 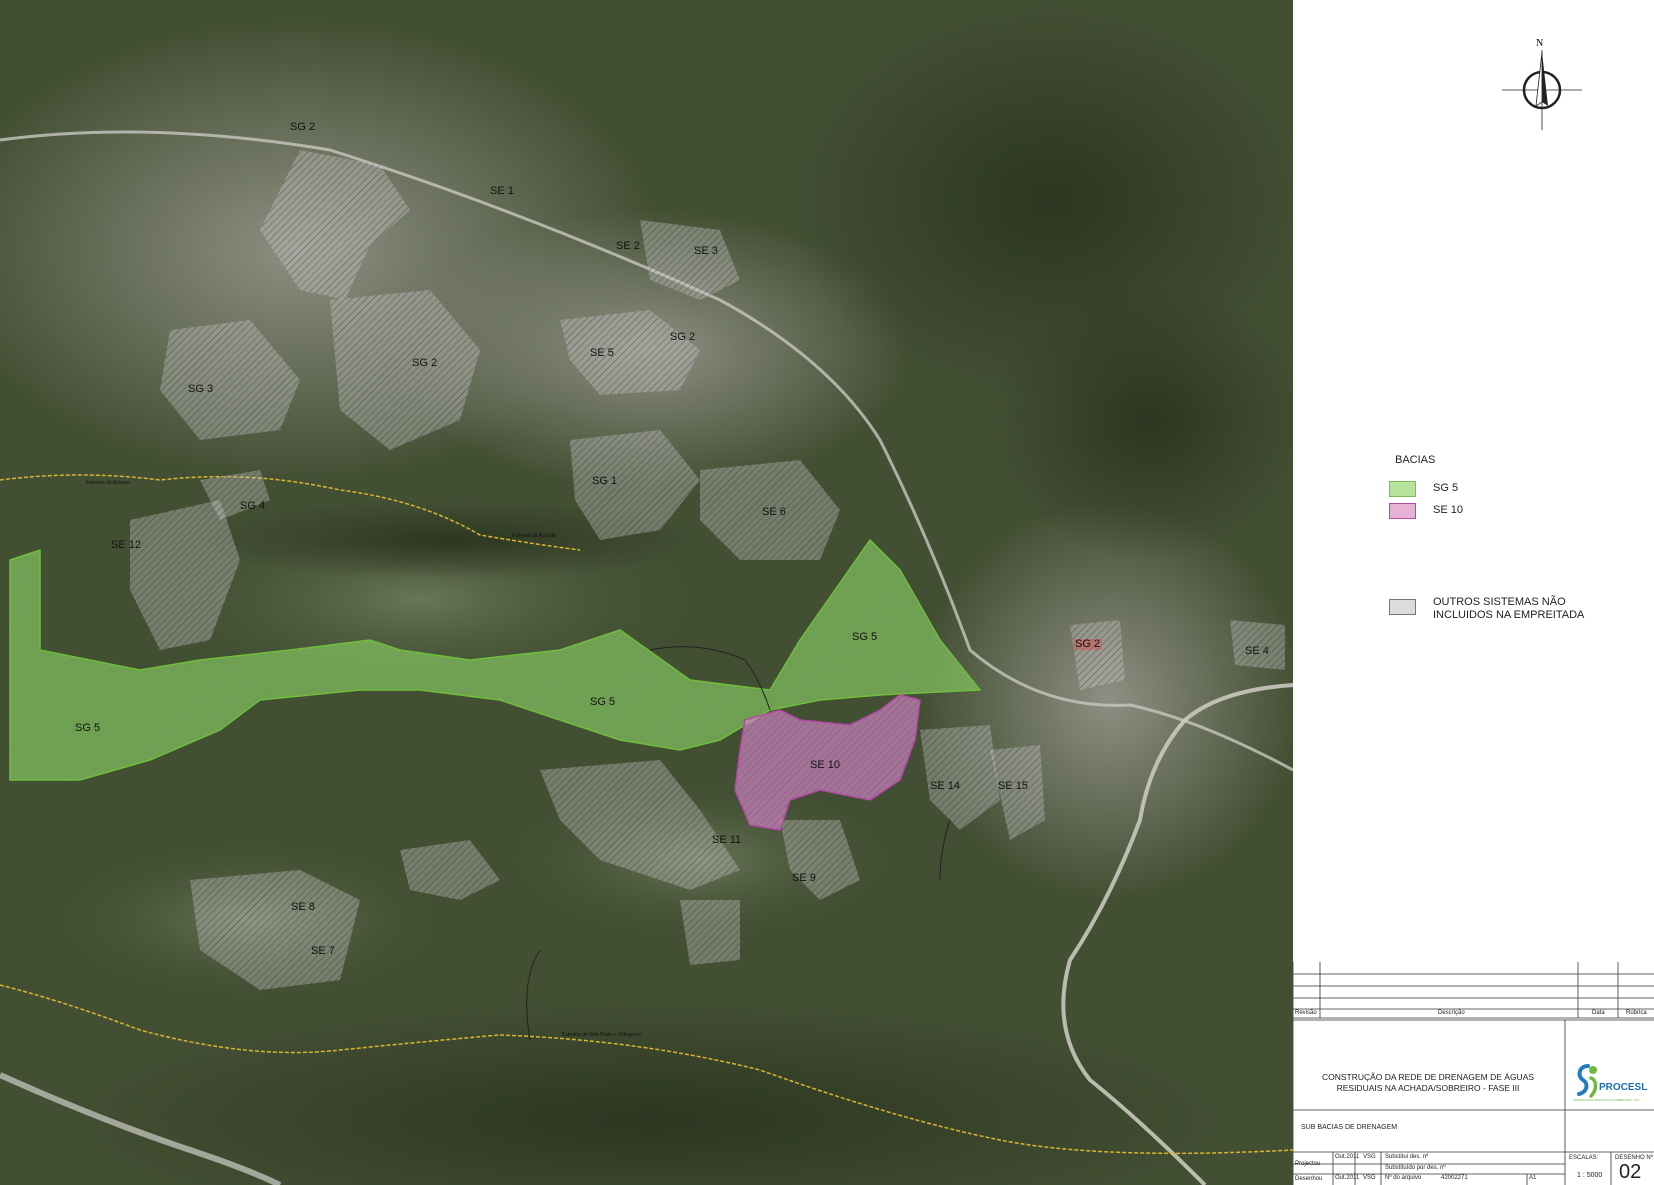 What do you see at coordinates (1308, 1164) in the screenshot?
I see `row-role: Projectou` at bounding box center [1308, 1164].